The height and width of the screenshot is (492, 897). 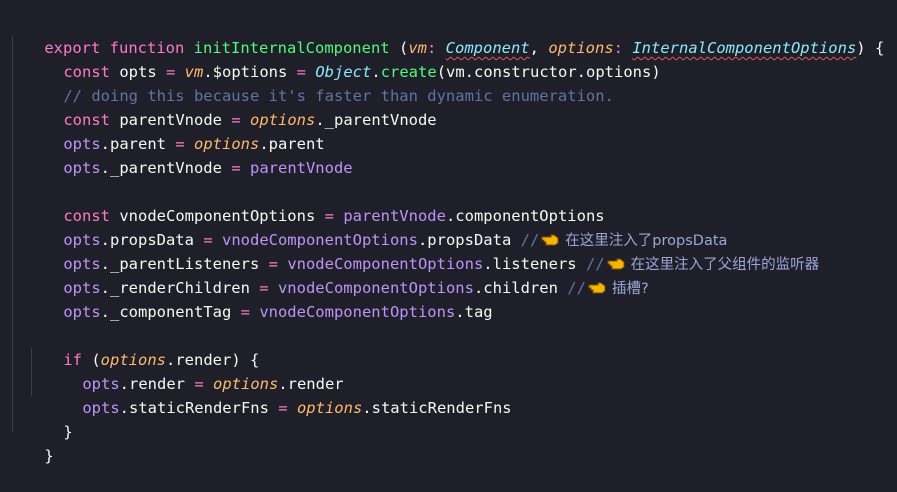 I want to click on variable-vnode-component-options: vnodeComponentOptions, so click(x=352, y=312).